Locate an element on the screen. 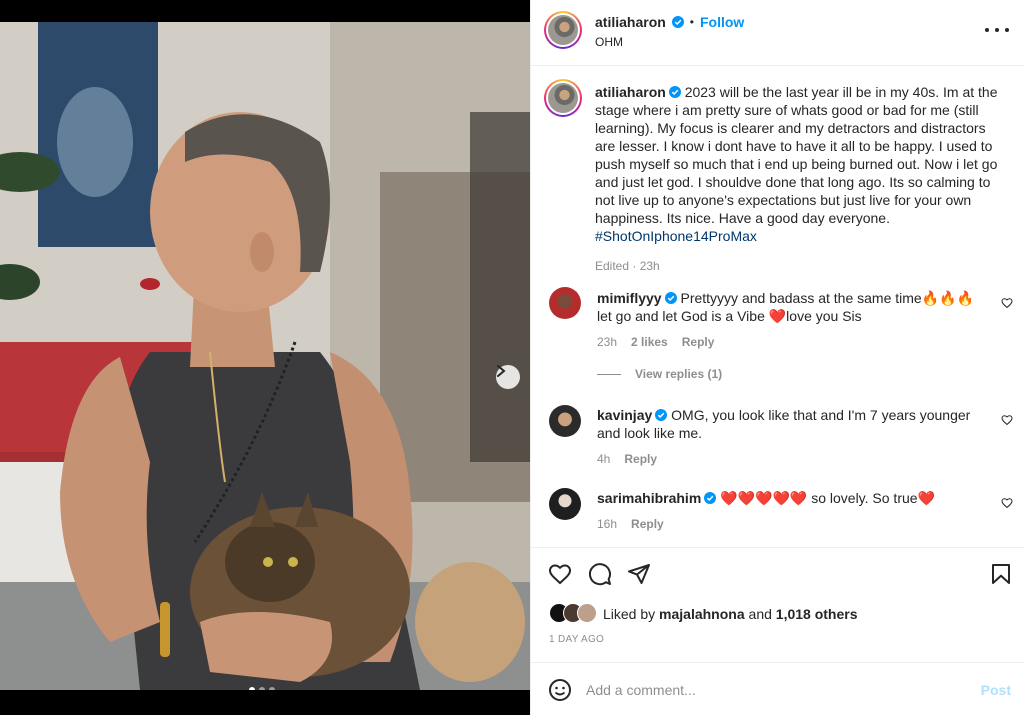  comment-likes: 2 likes is located at coordinates (649, 342).